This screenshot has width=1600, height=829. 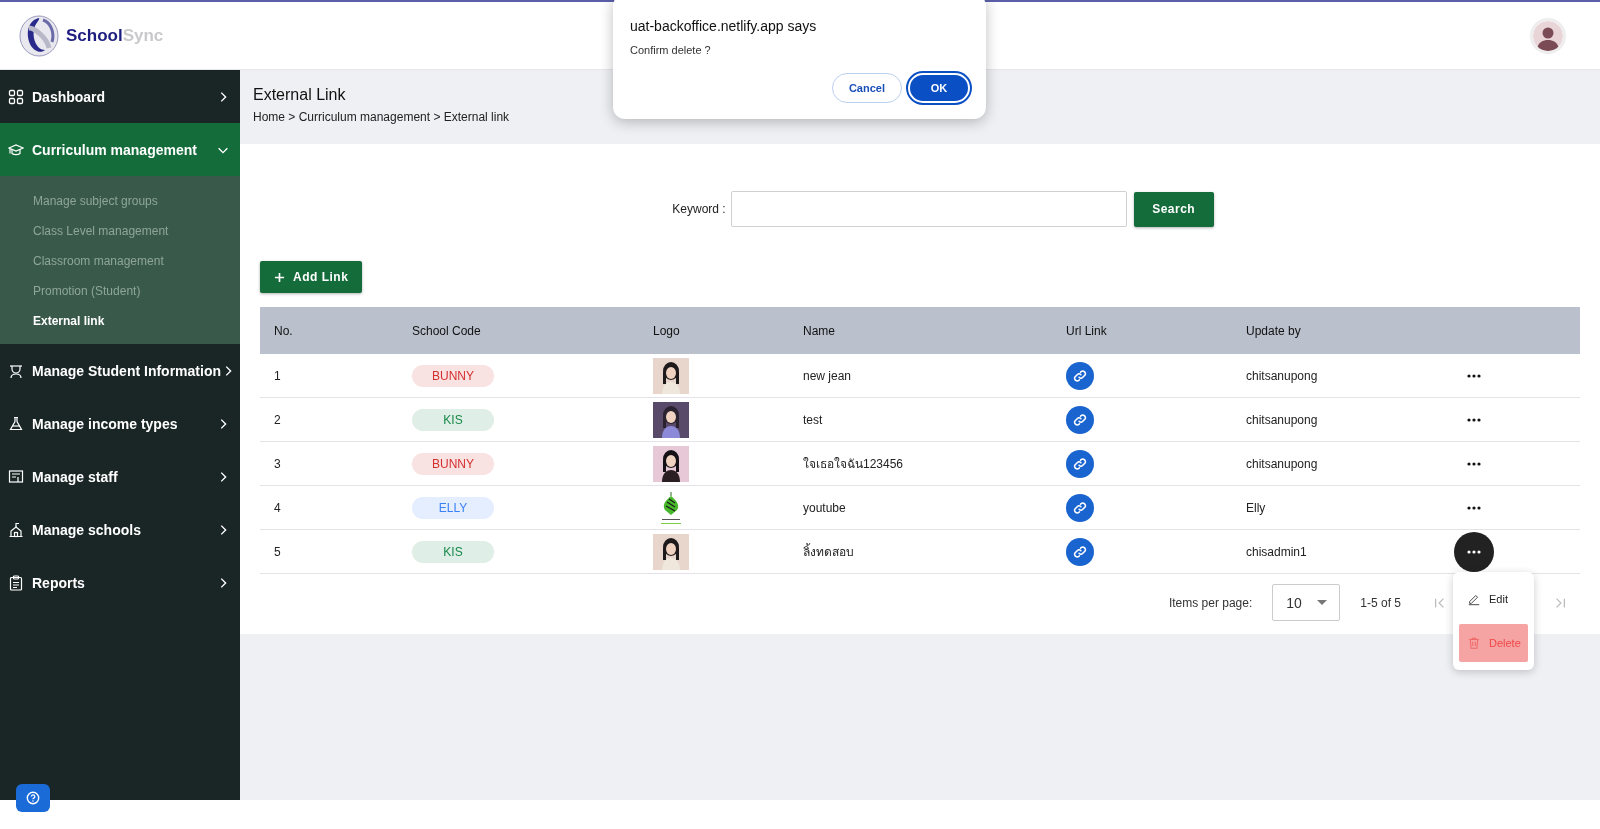 What do you see at coordinates (446, 330) in the screenshot?
I see `column-header: School Code` at bounding box center [446, 330].